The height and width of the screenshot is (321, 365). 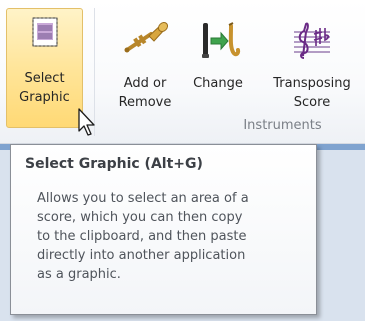 I want to click on transposing-score-icon, so click(x=312, y=40).